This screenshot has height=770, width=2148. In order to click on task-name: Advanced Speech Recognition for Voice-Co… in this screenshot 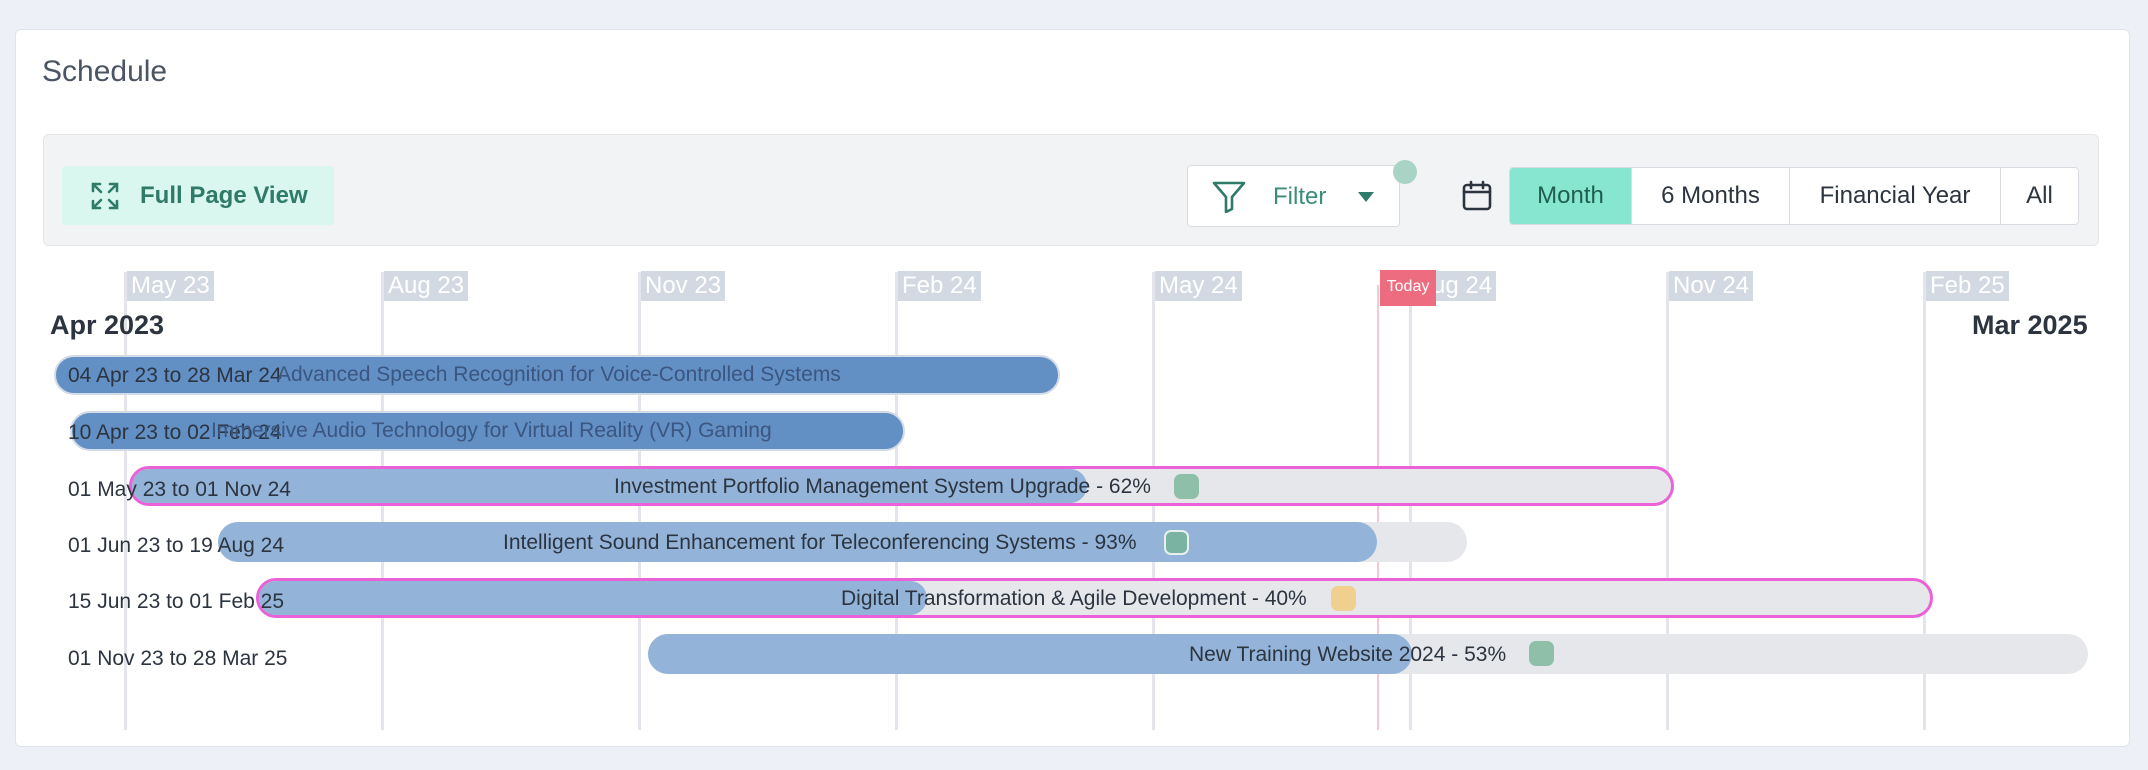, I will do `click(559, 374)`.